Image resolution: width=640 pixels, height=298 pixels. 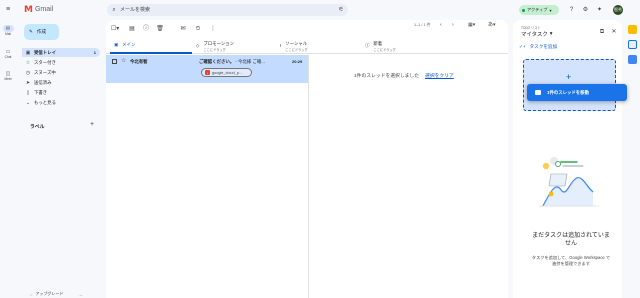 What do you see at coordinates (45, 102) in the screenshot?
I see `nav-label: もっと見る` at bounding box center [45, 102].